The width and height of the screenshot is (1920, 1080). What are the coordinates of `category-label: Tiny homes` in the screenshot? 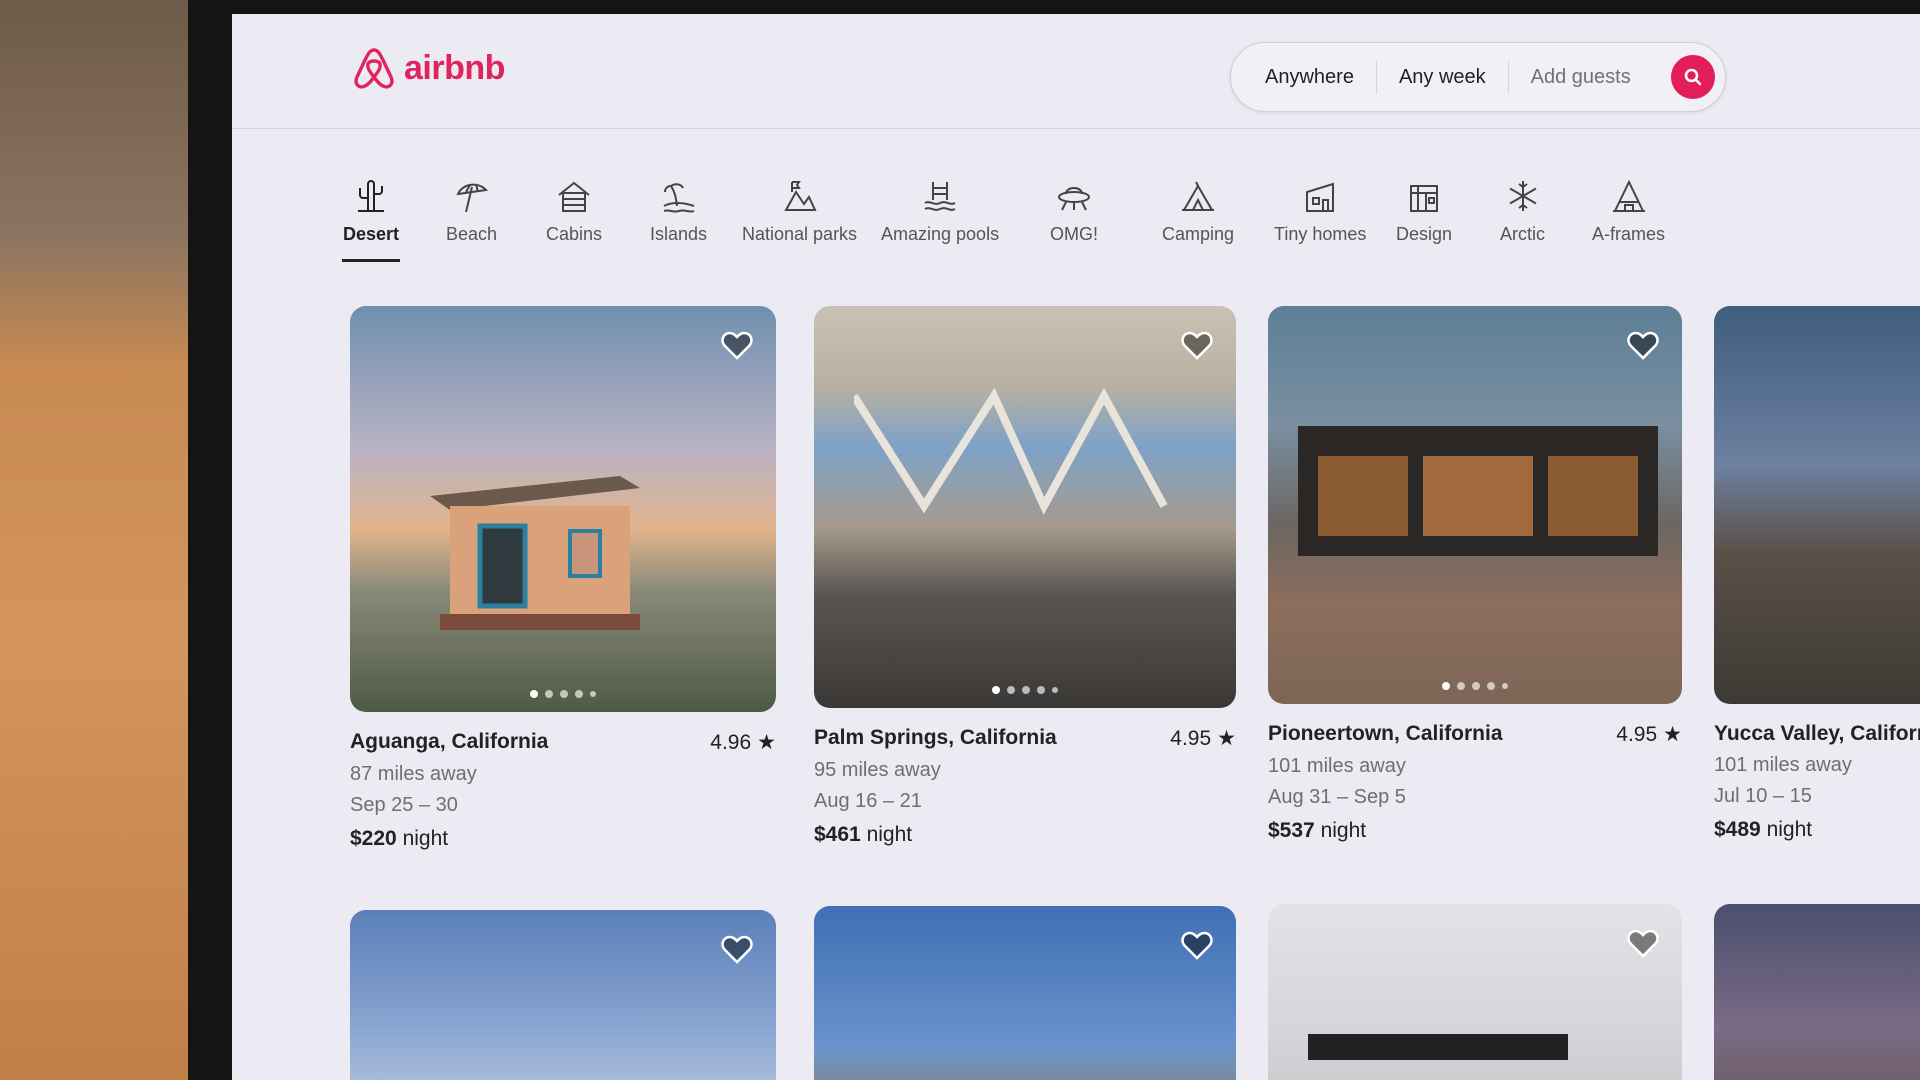 It's located at (1320, 234).